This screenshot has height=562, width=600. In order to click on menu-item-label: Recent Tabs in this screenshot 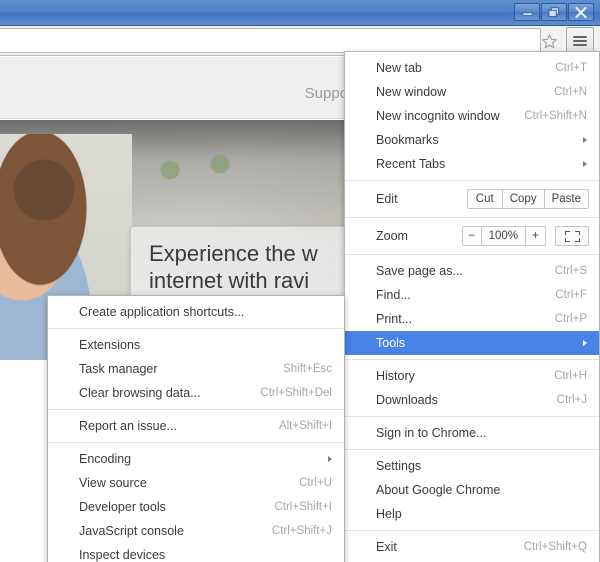, I will do `click(411, 164)`.